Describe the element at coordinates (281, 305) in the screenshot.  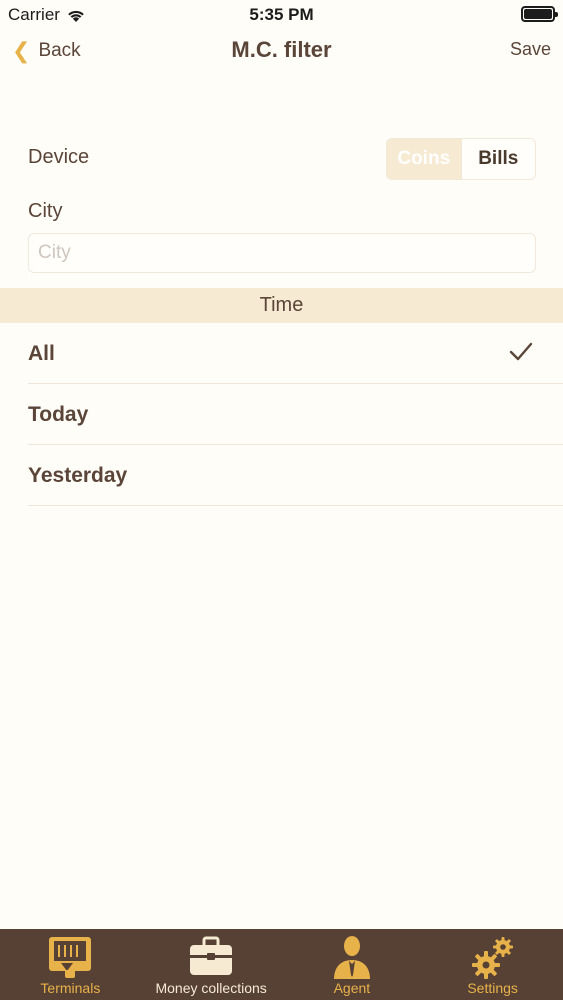
I see `time-section-header: Time` at that location.